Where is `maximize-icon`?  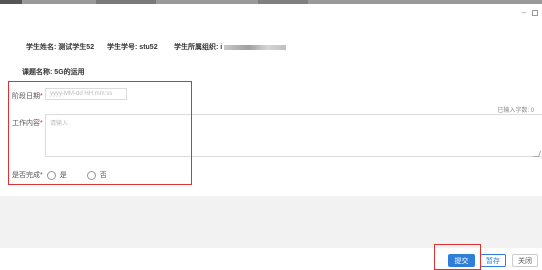 maximize-icon is located at coordinates (535, 13).